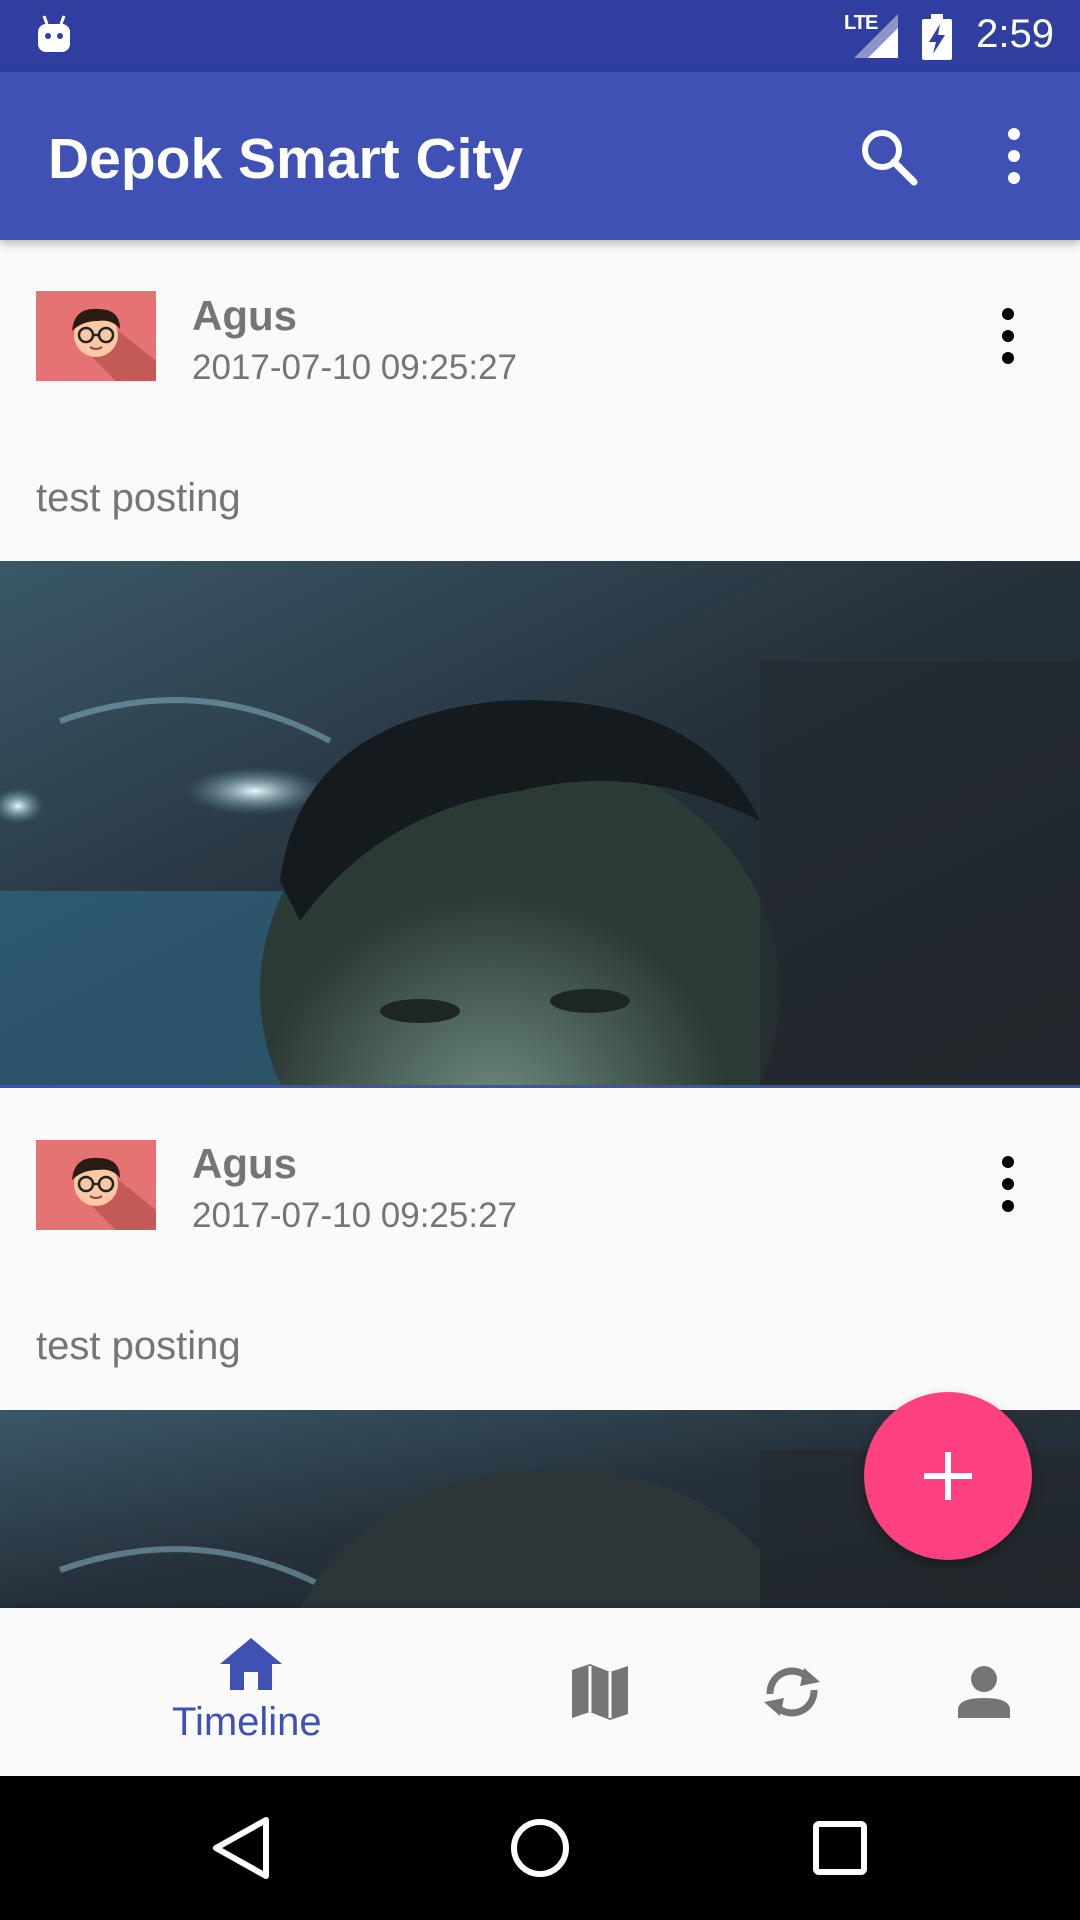 This screenshot has width=1080, height=1920. Describe the element at coordinates (54, 33) in the screenshot. I see `android-debug-icon` at that location.